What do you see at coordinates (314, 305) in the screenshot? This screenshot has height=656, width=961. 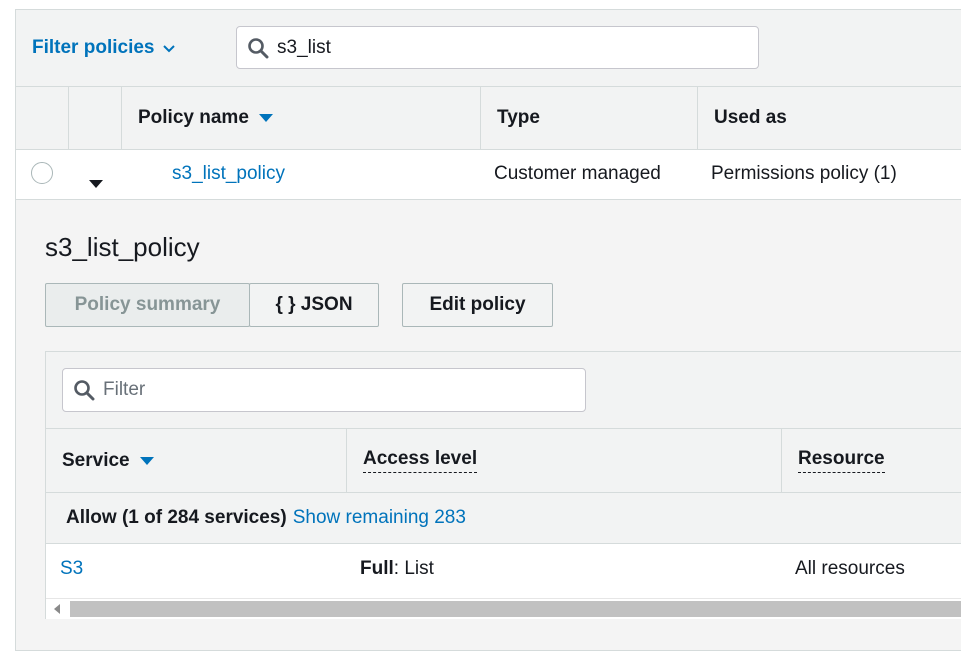 I see `tab-json: { } JSON` at bounding box center [314, 305].